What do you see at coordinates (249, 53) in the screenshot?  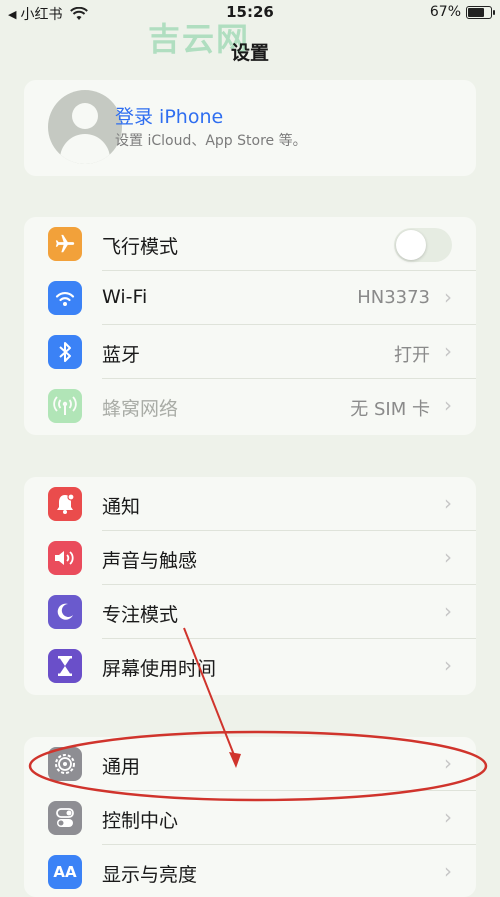 I see `page-title: 设置` at bounding box center [249, 53].